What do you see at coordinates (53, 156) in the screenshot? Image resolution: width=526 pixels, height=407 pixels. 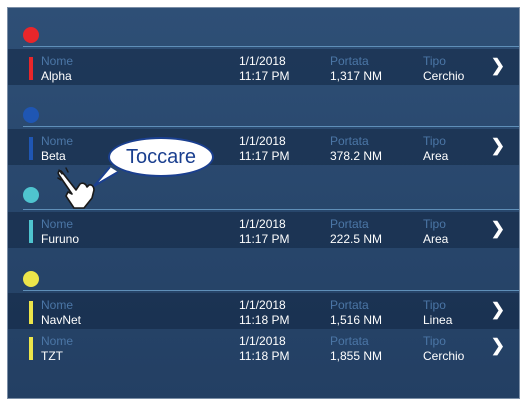 I see `name-value: Beta` at bounding box center [53, 156].